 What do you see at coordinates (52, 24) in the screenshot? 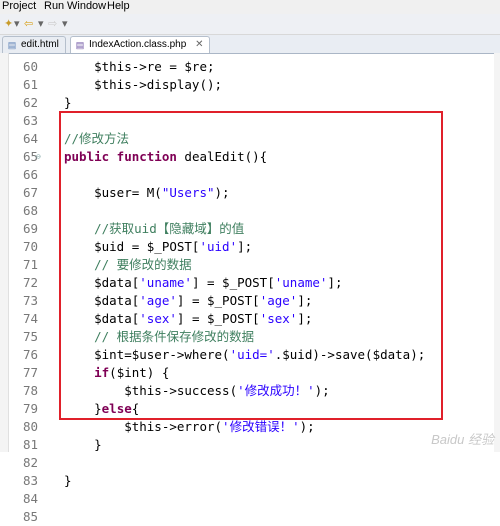
I see `forward-arrow-icon: ⇨` at bounding box center [52, 24].